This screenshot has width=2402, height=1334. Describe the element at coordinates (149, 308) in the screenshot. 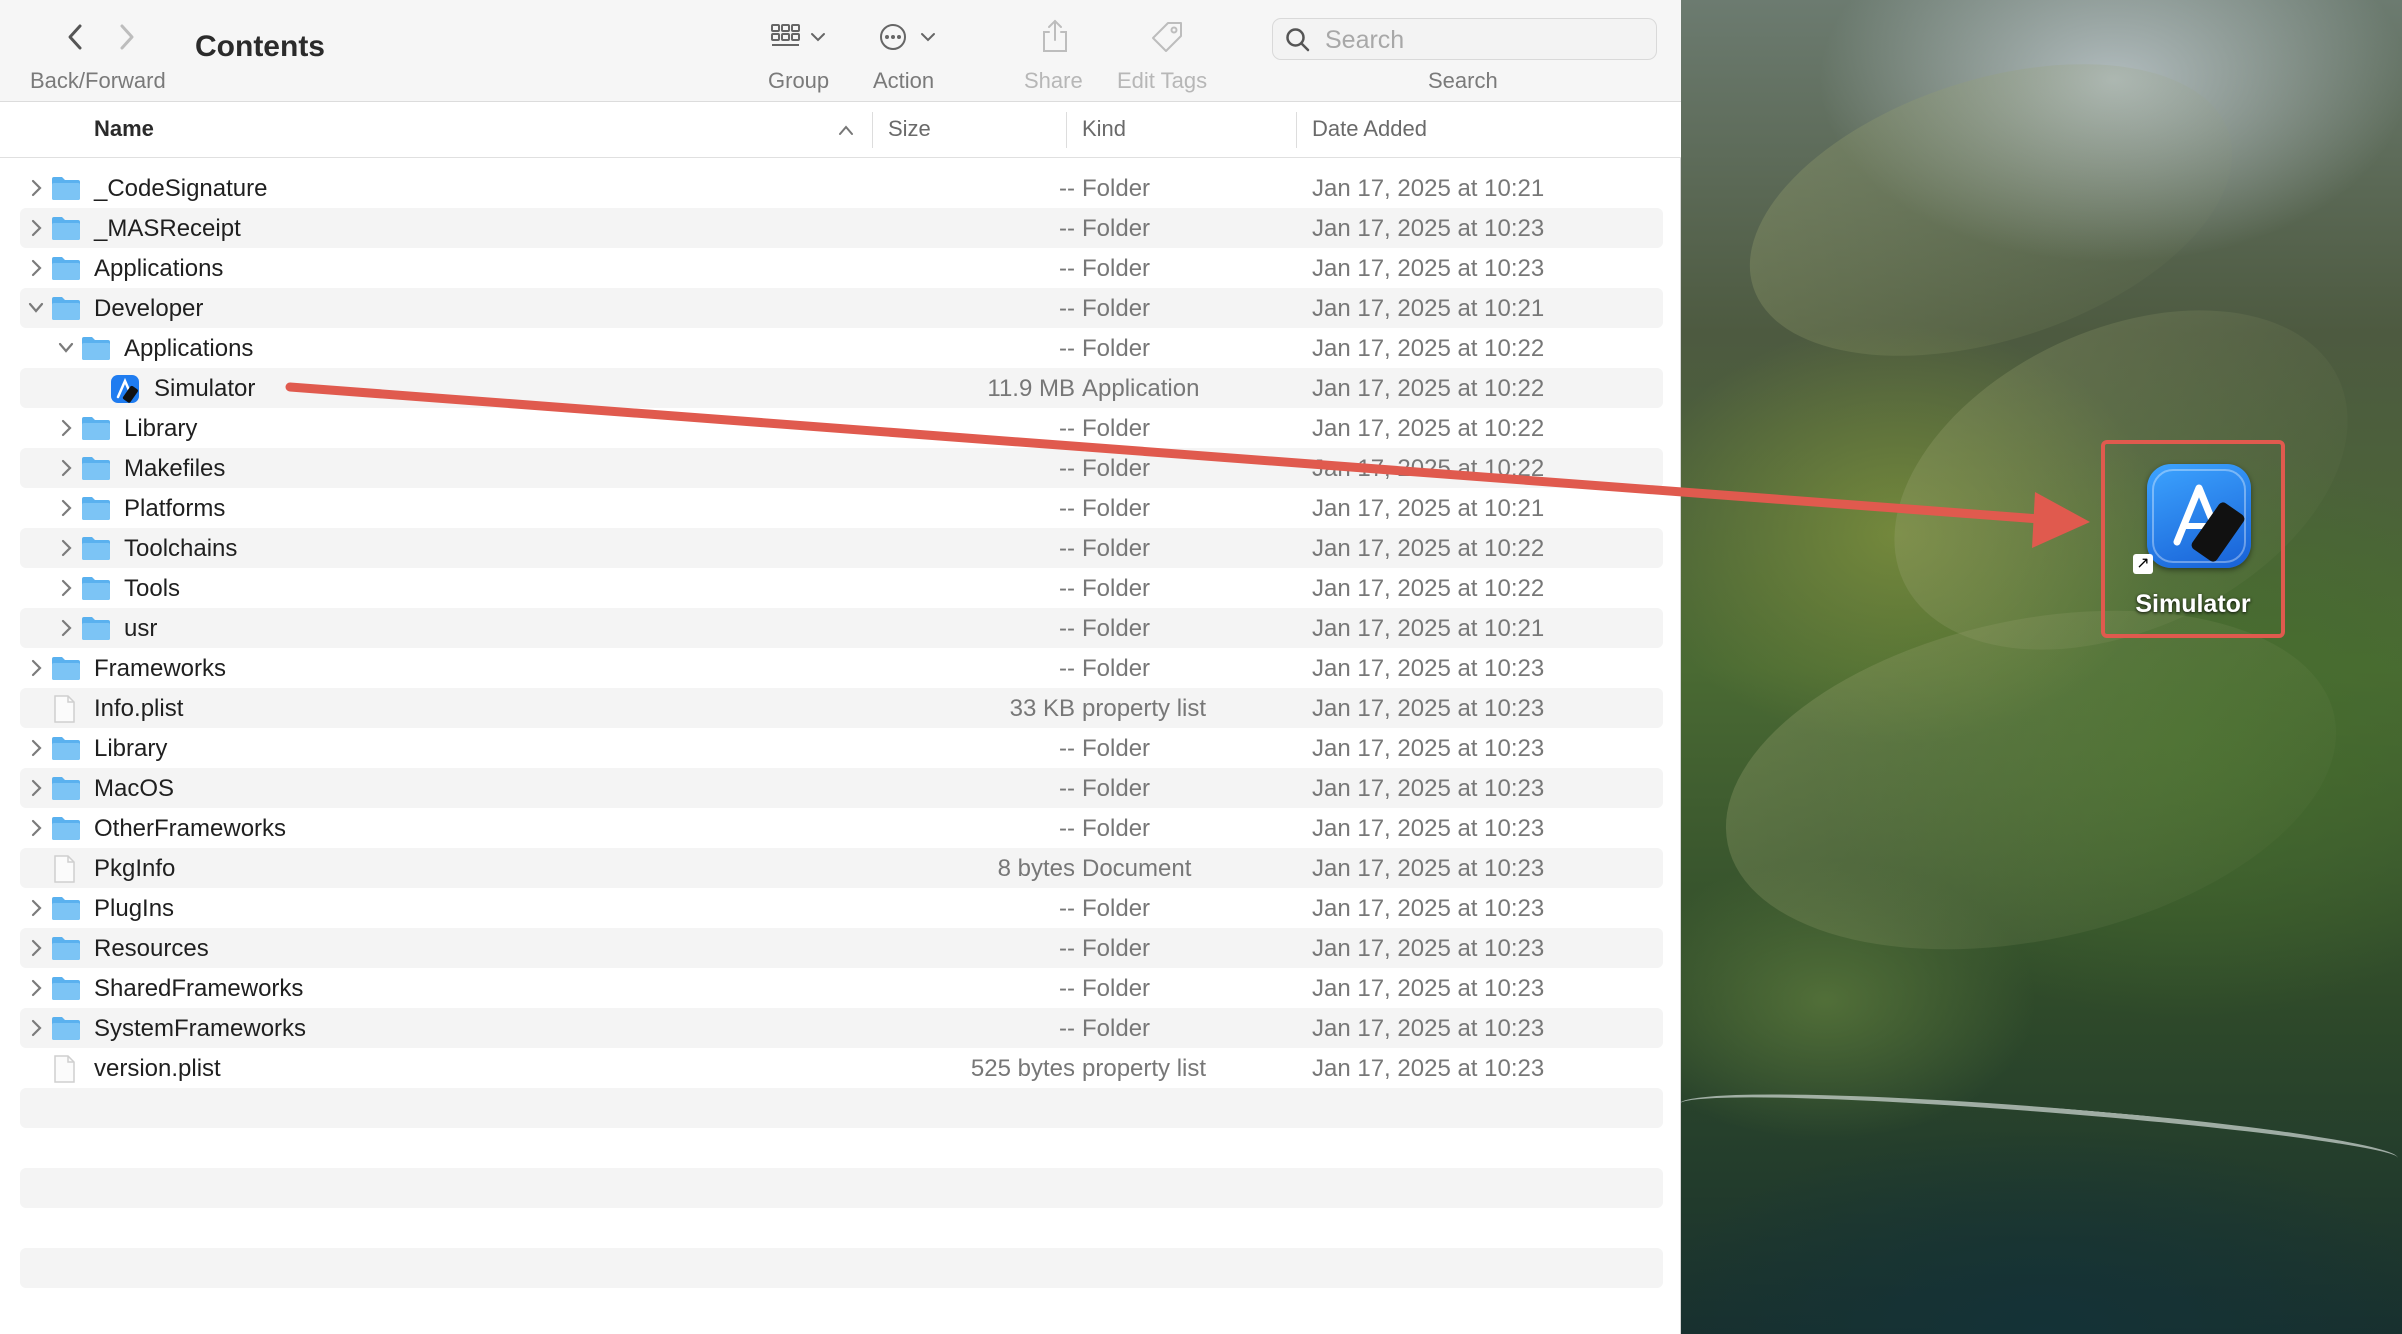

I see `file-name: Developer` at that location.